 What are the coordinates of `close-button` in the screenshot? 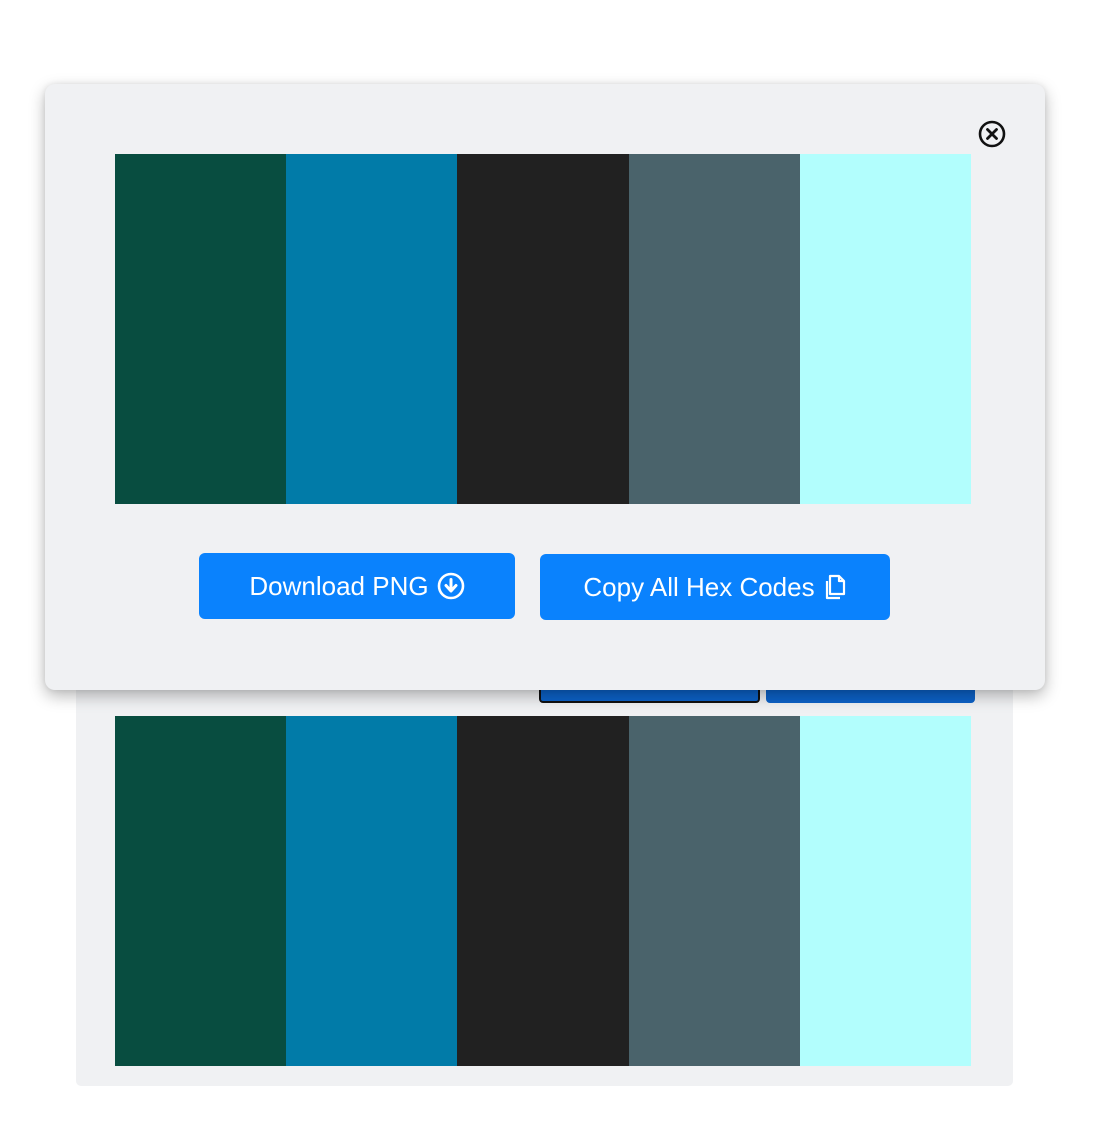 It's located at (992, 136).